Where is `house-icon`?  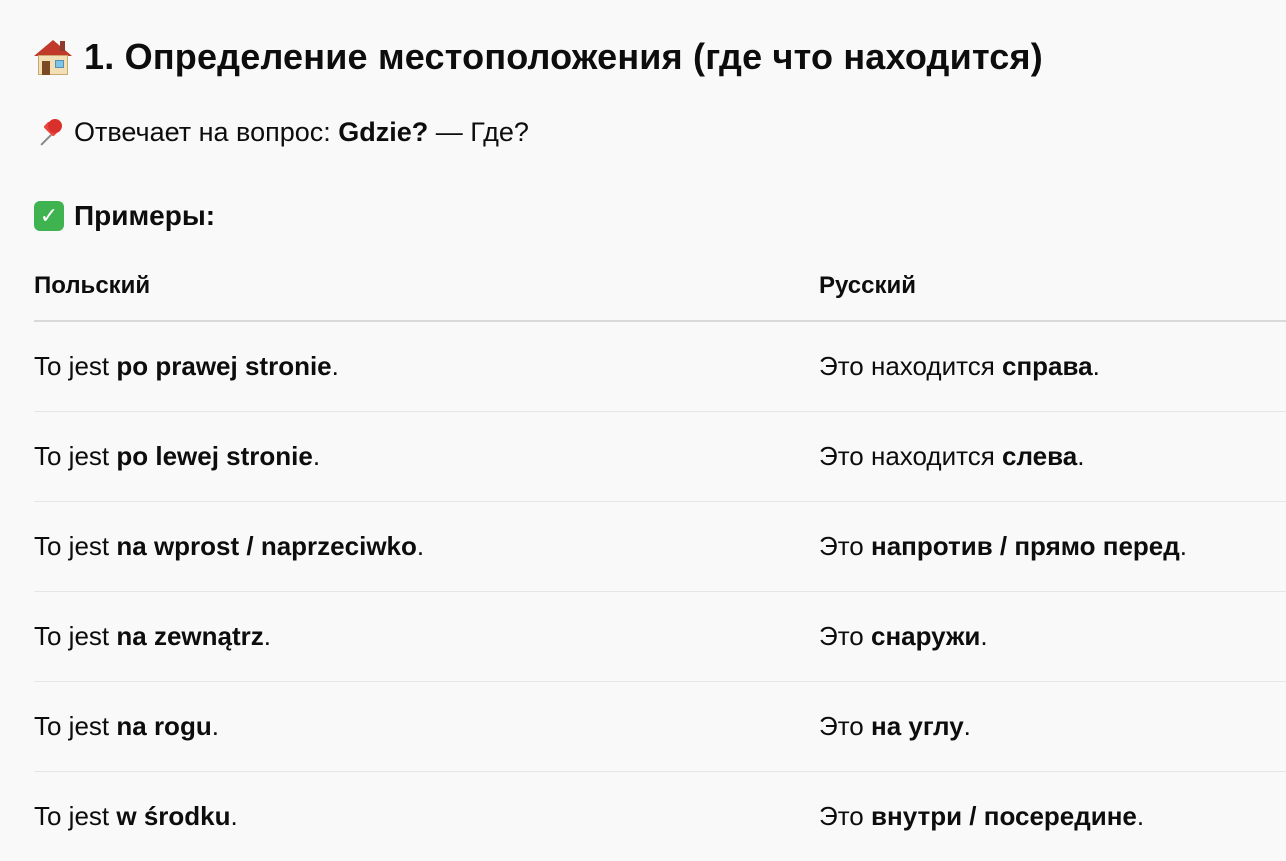
house-icon is located at coordinates (53, 57).